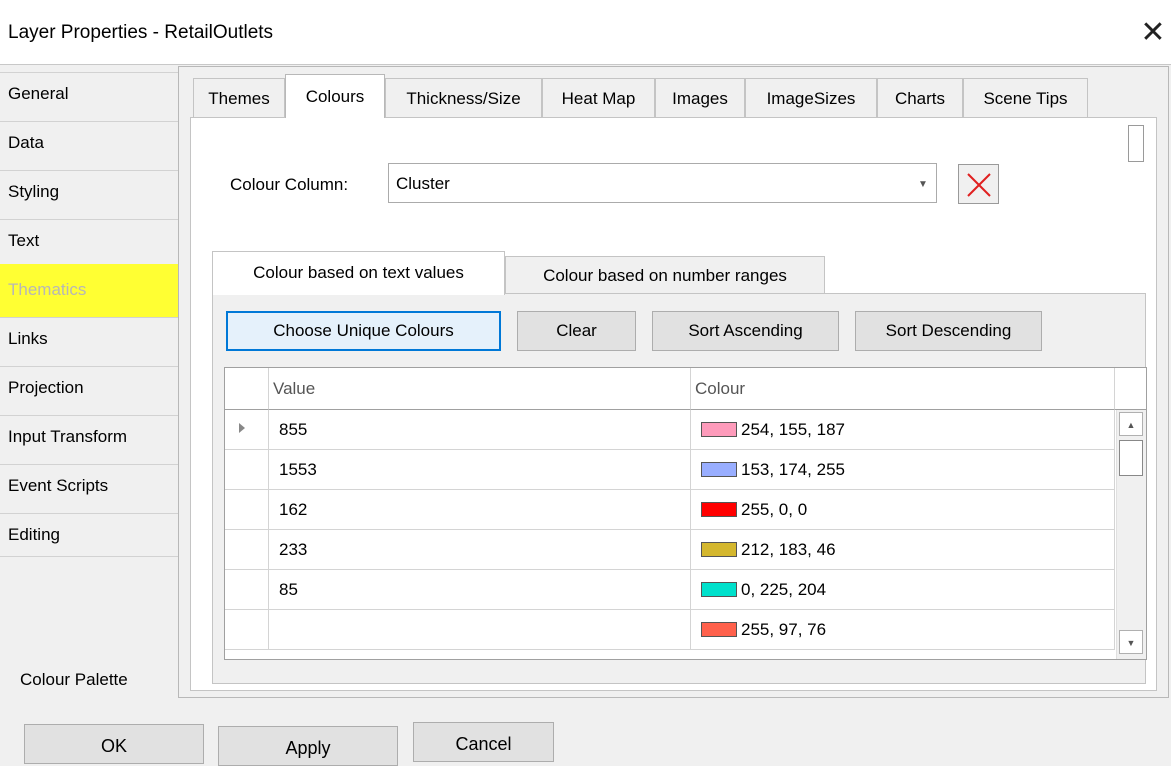  I want to click on clear-button: Clear, so click(576, 331).